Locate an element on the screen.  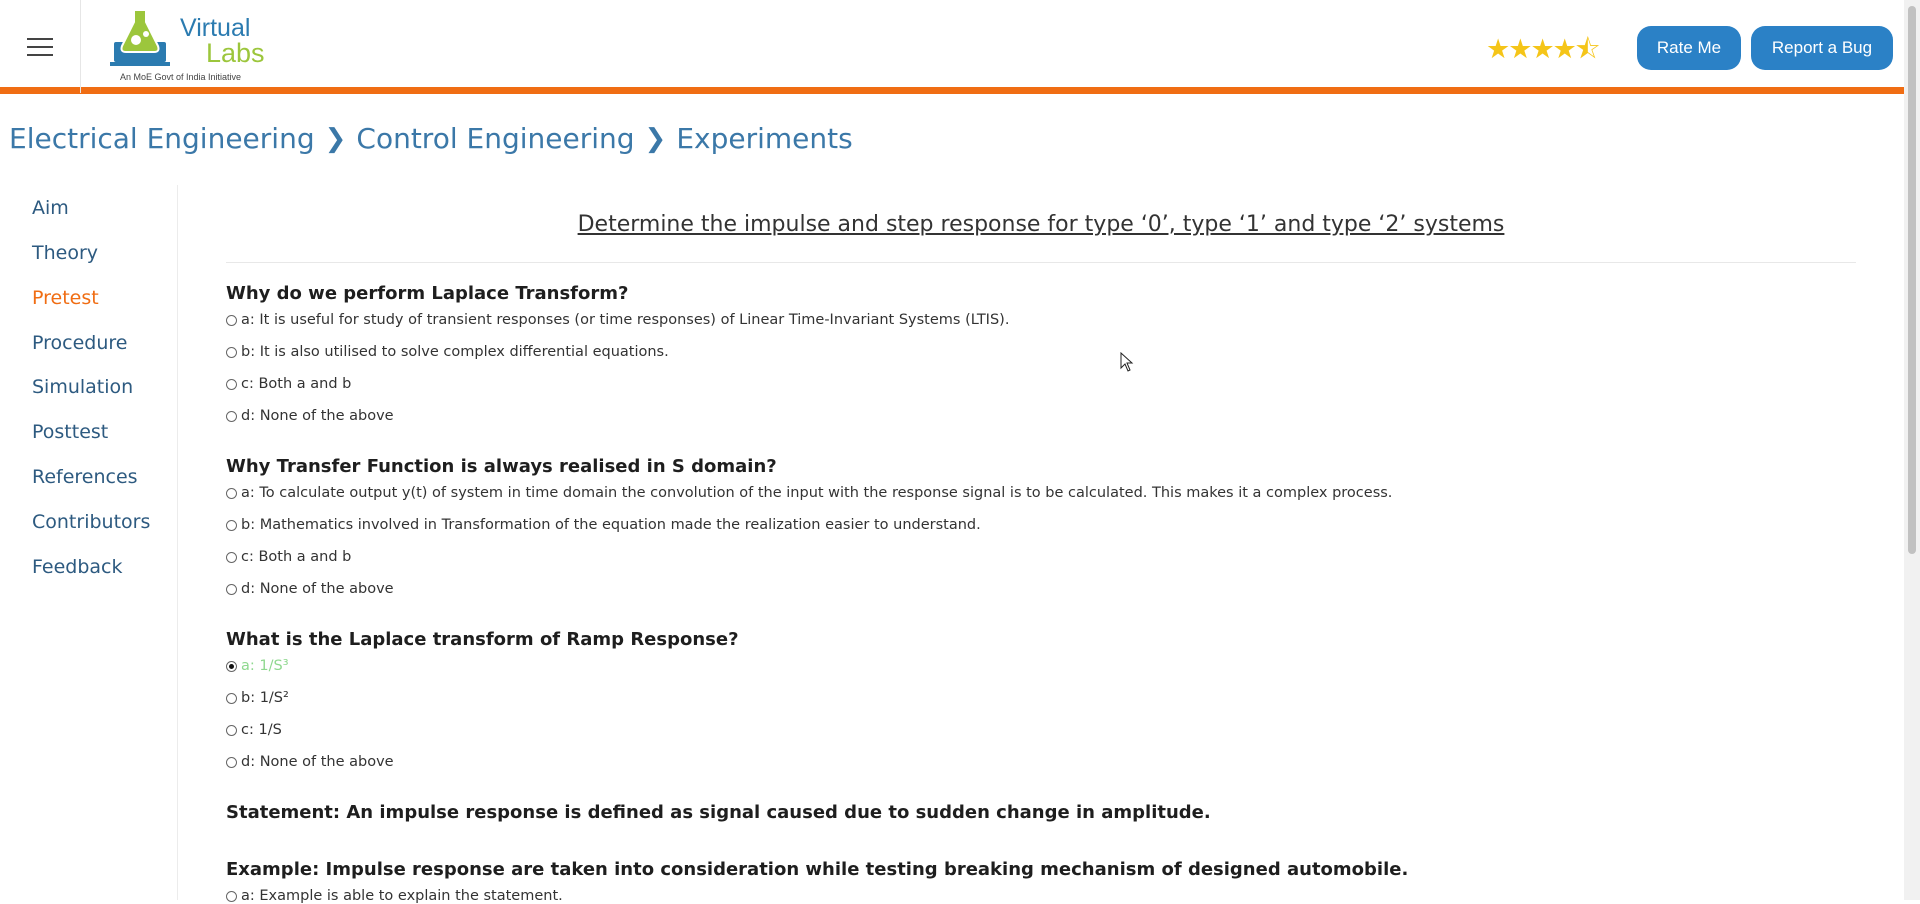
logo-tagline: An MoE Govt of India Initiative is located at coordinates (181, 77).